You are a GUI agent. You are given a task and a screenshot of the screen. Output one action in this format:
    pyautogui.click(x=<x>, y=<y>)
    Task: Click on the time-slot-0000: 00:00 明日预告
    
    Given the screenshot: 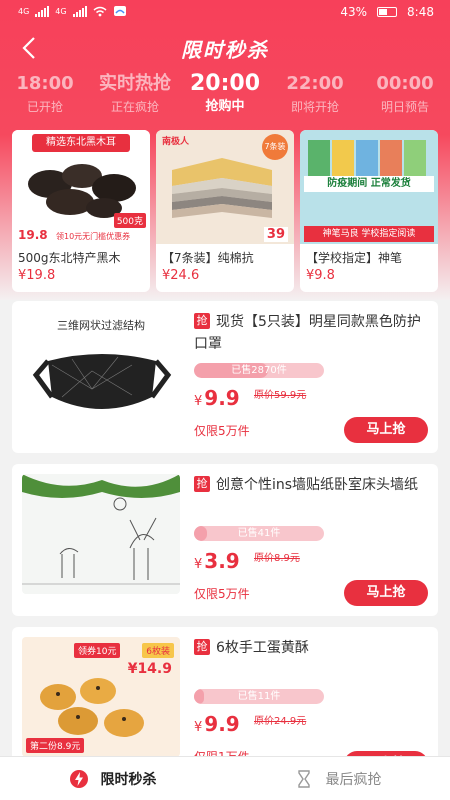 What is the action you would take?
    pyautogui.click(x=405, y=97)
    